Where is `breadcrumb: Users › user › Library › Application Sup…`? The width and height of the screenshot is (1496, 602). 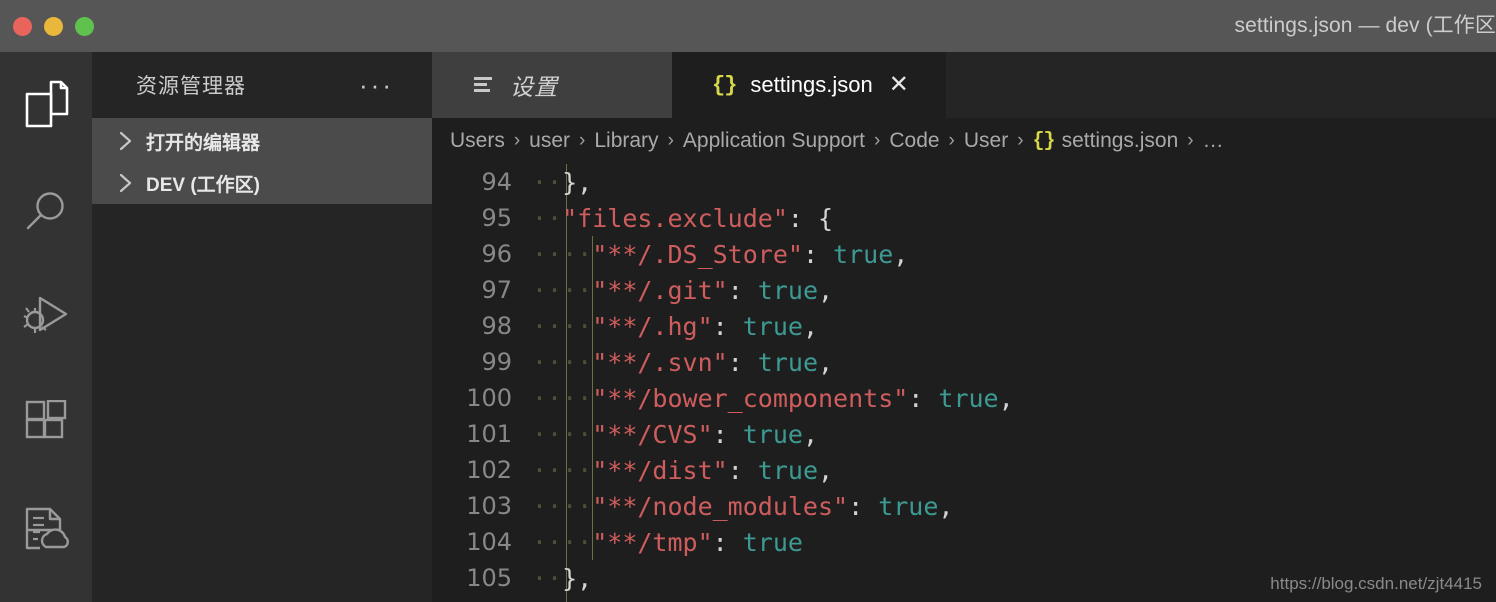 breadcrumb: Users › user › Library › Application Sup… is located at coordinates (964, 141).